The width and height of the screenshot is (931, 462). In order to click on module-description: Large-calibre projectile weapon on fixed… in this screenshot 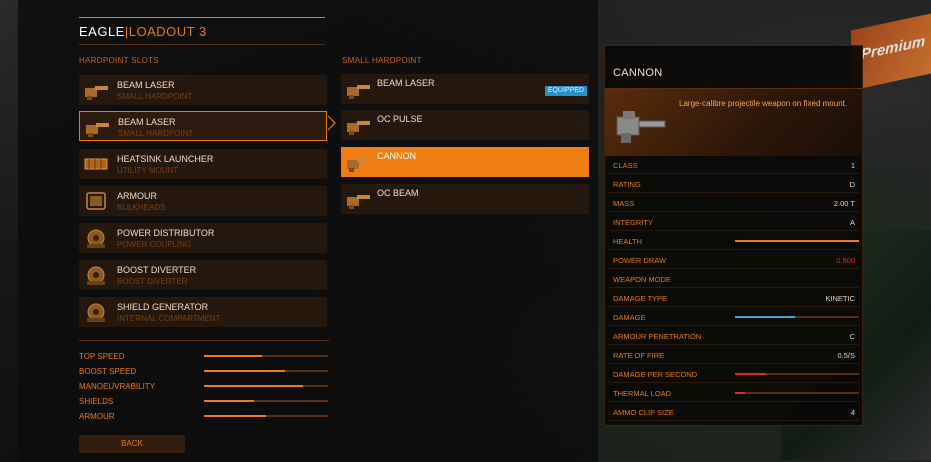, I will do `click(763, 103)`.